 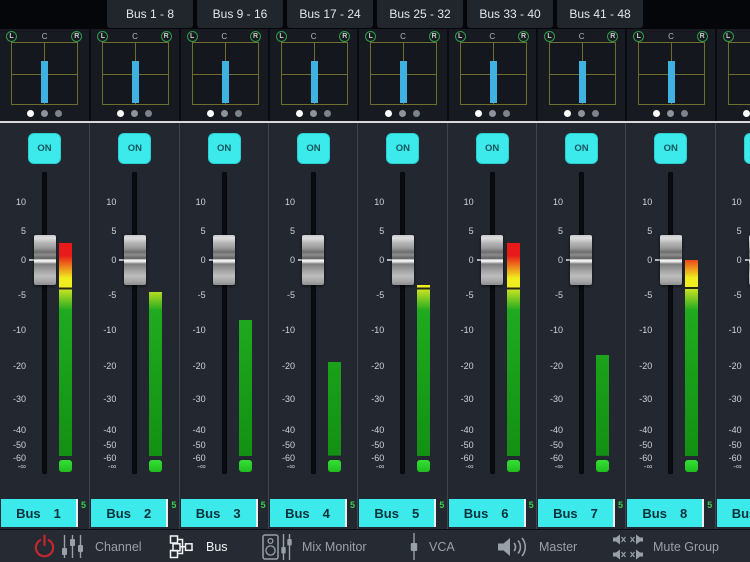 I want to click on tab-bus-group-1: Bus 1 - 8, so click(x=150, y=14).